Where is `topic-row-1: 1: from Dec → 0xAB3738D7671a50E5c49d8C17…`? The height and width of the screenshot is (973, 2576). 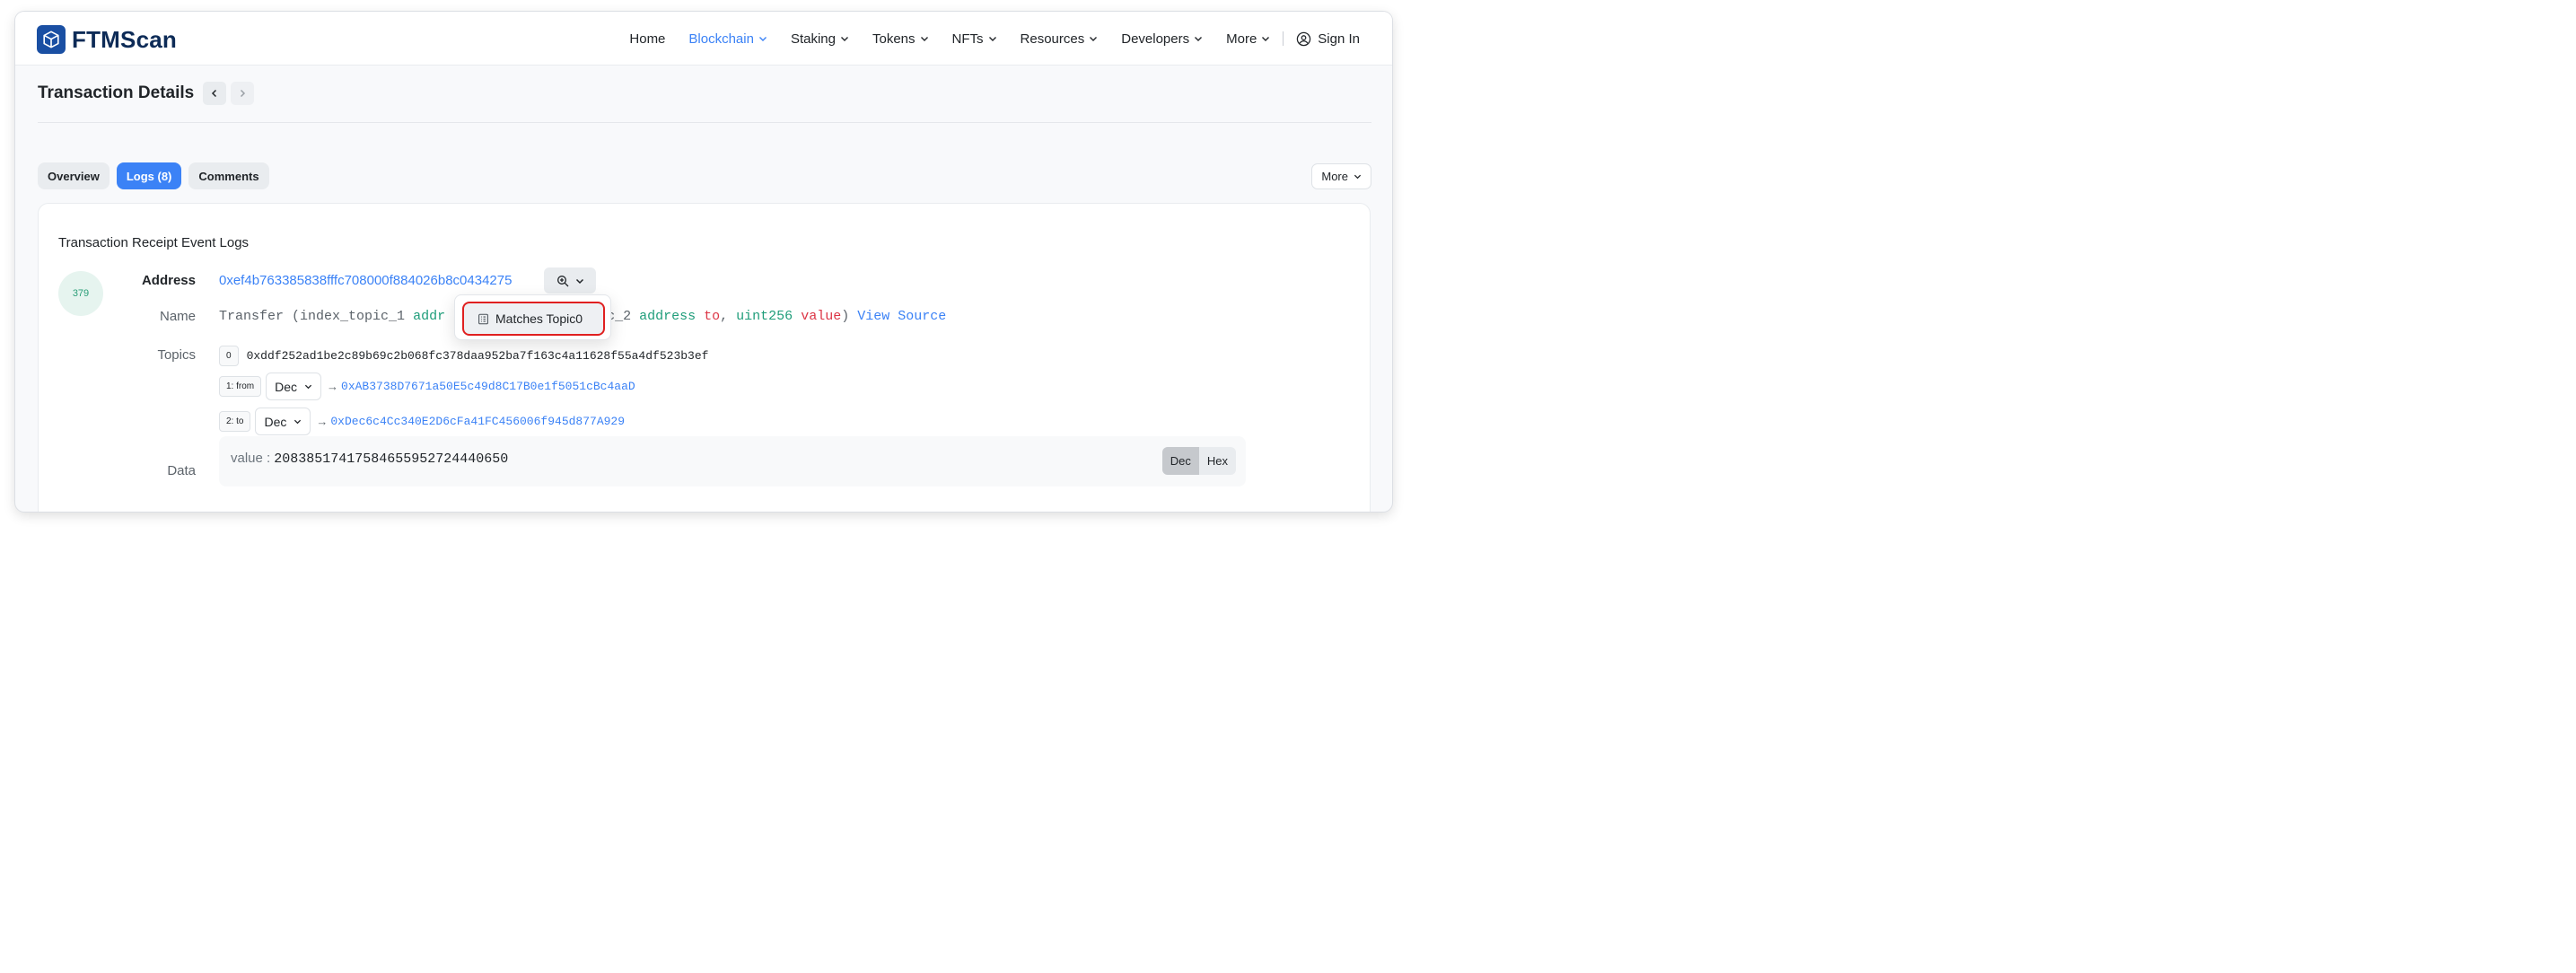
topic-row-1: 1: from Dec → 0xAB3738D7671a50E5c49d8C17… is located at coordinates (427, 386).